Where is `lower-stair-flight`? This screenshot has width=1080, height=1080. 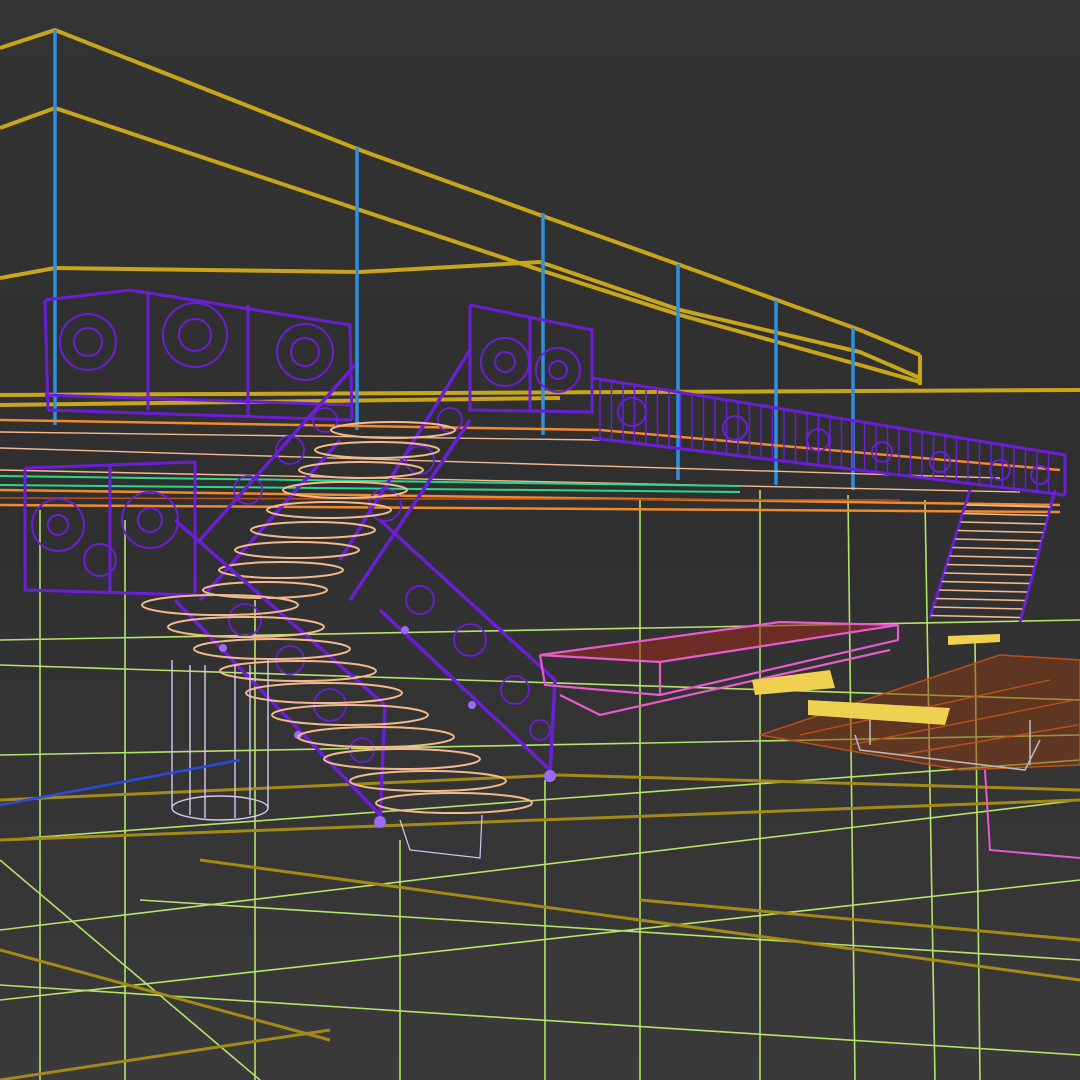
lower-stair-flight is located at coordinates (349, 673).